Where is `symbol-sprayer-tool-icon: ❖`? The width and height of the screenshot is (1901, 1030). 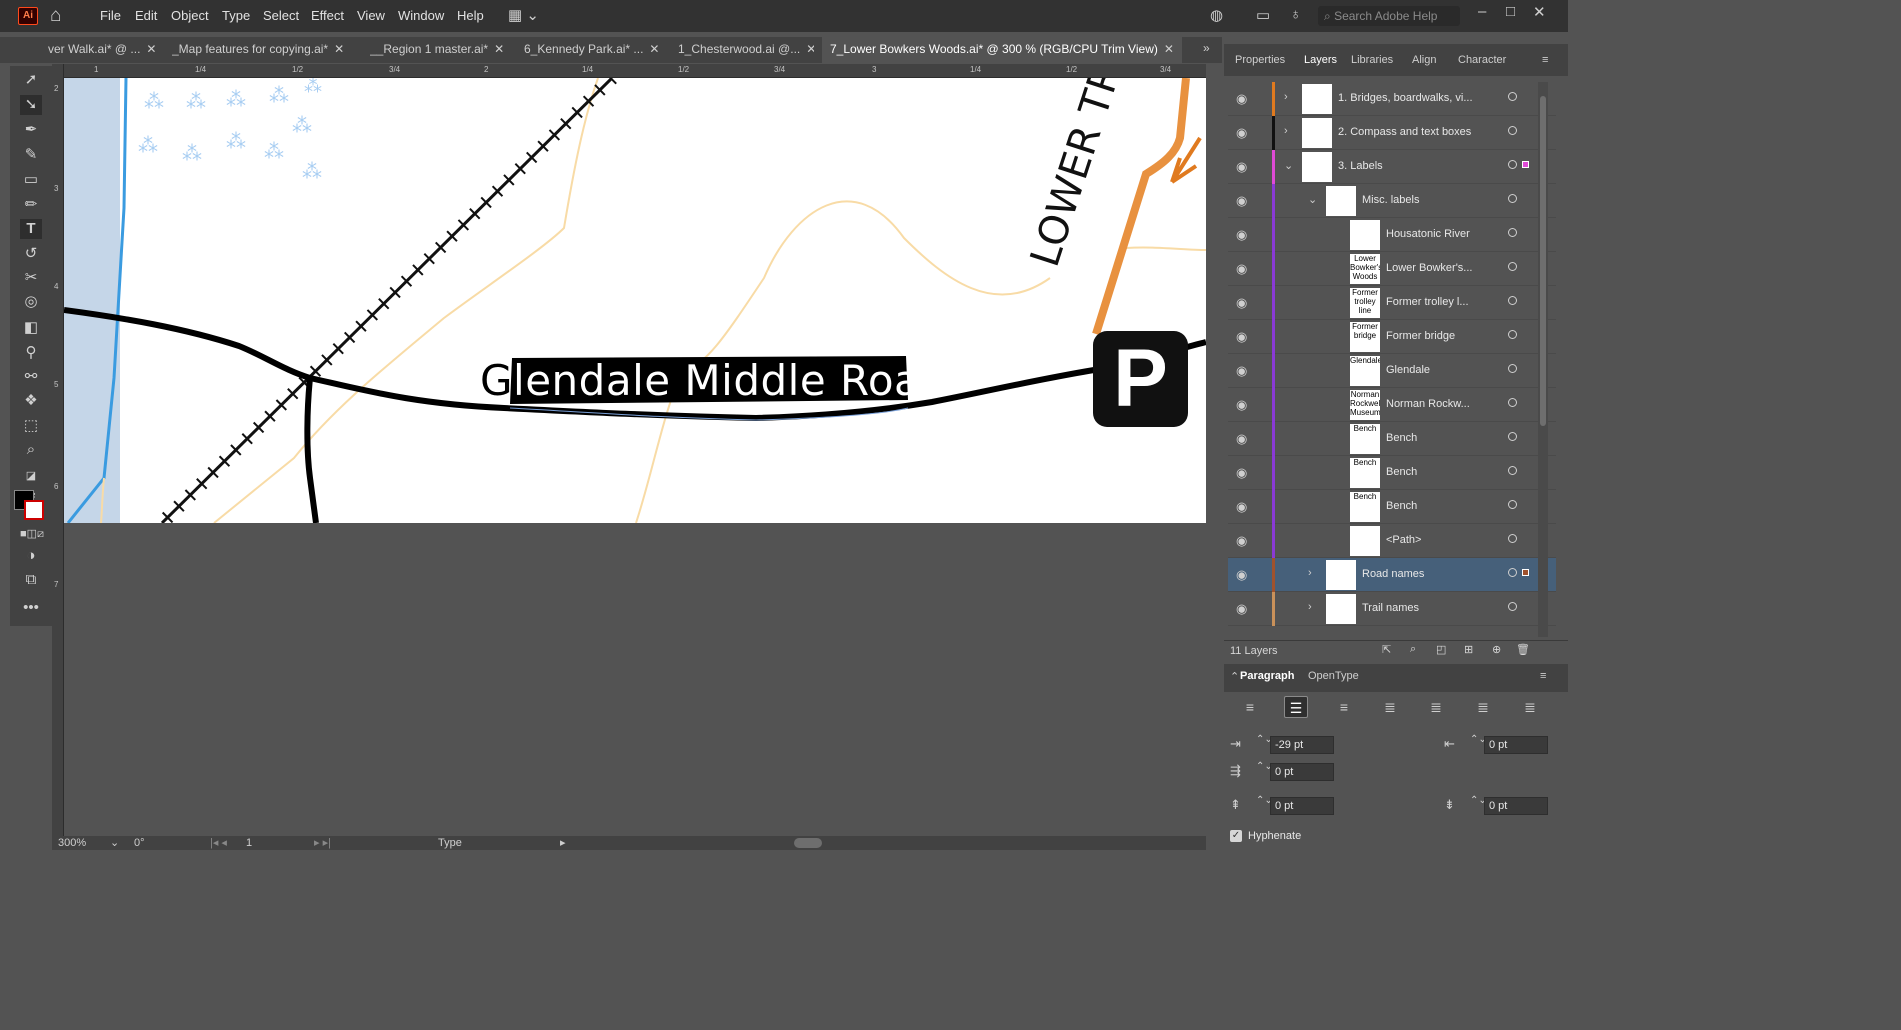 symbol-sprayer-tool-icon: ❖ is located at coordinates (31, 401).